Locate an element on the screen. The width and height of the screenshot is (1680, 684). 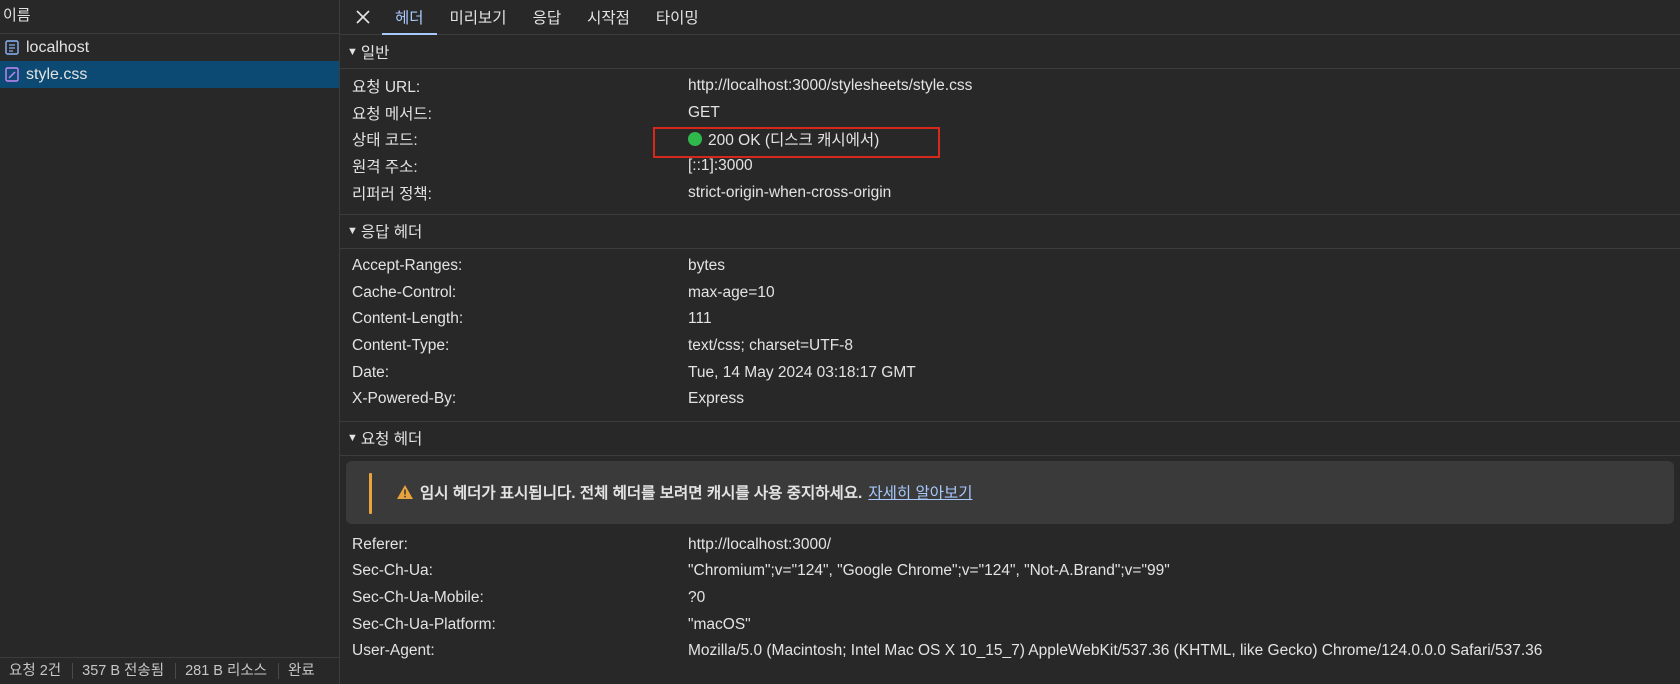
header-row: Referer: http://localhost:3000/ is located at coordinates (1010, 545).